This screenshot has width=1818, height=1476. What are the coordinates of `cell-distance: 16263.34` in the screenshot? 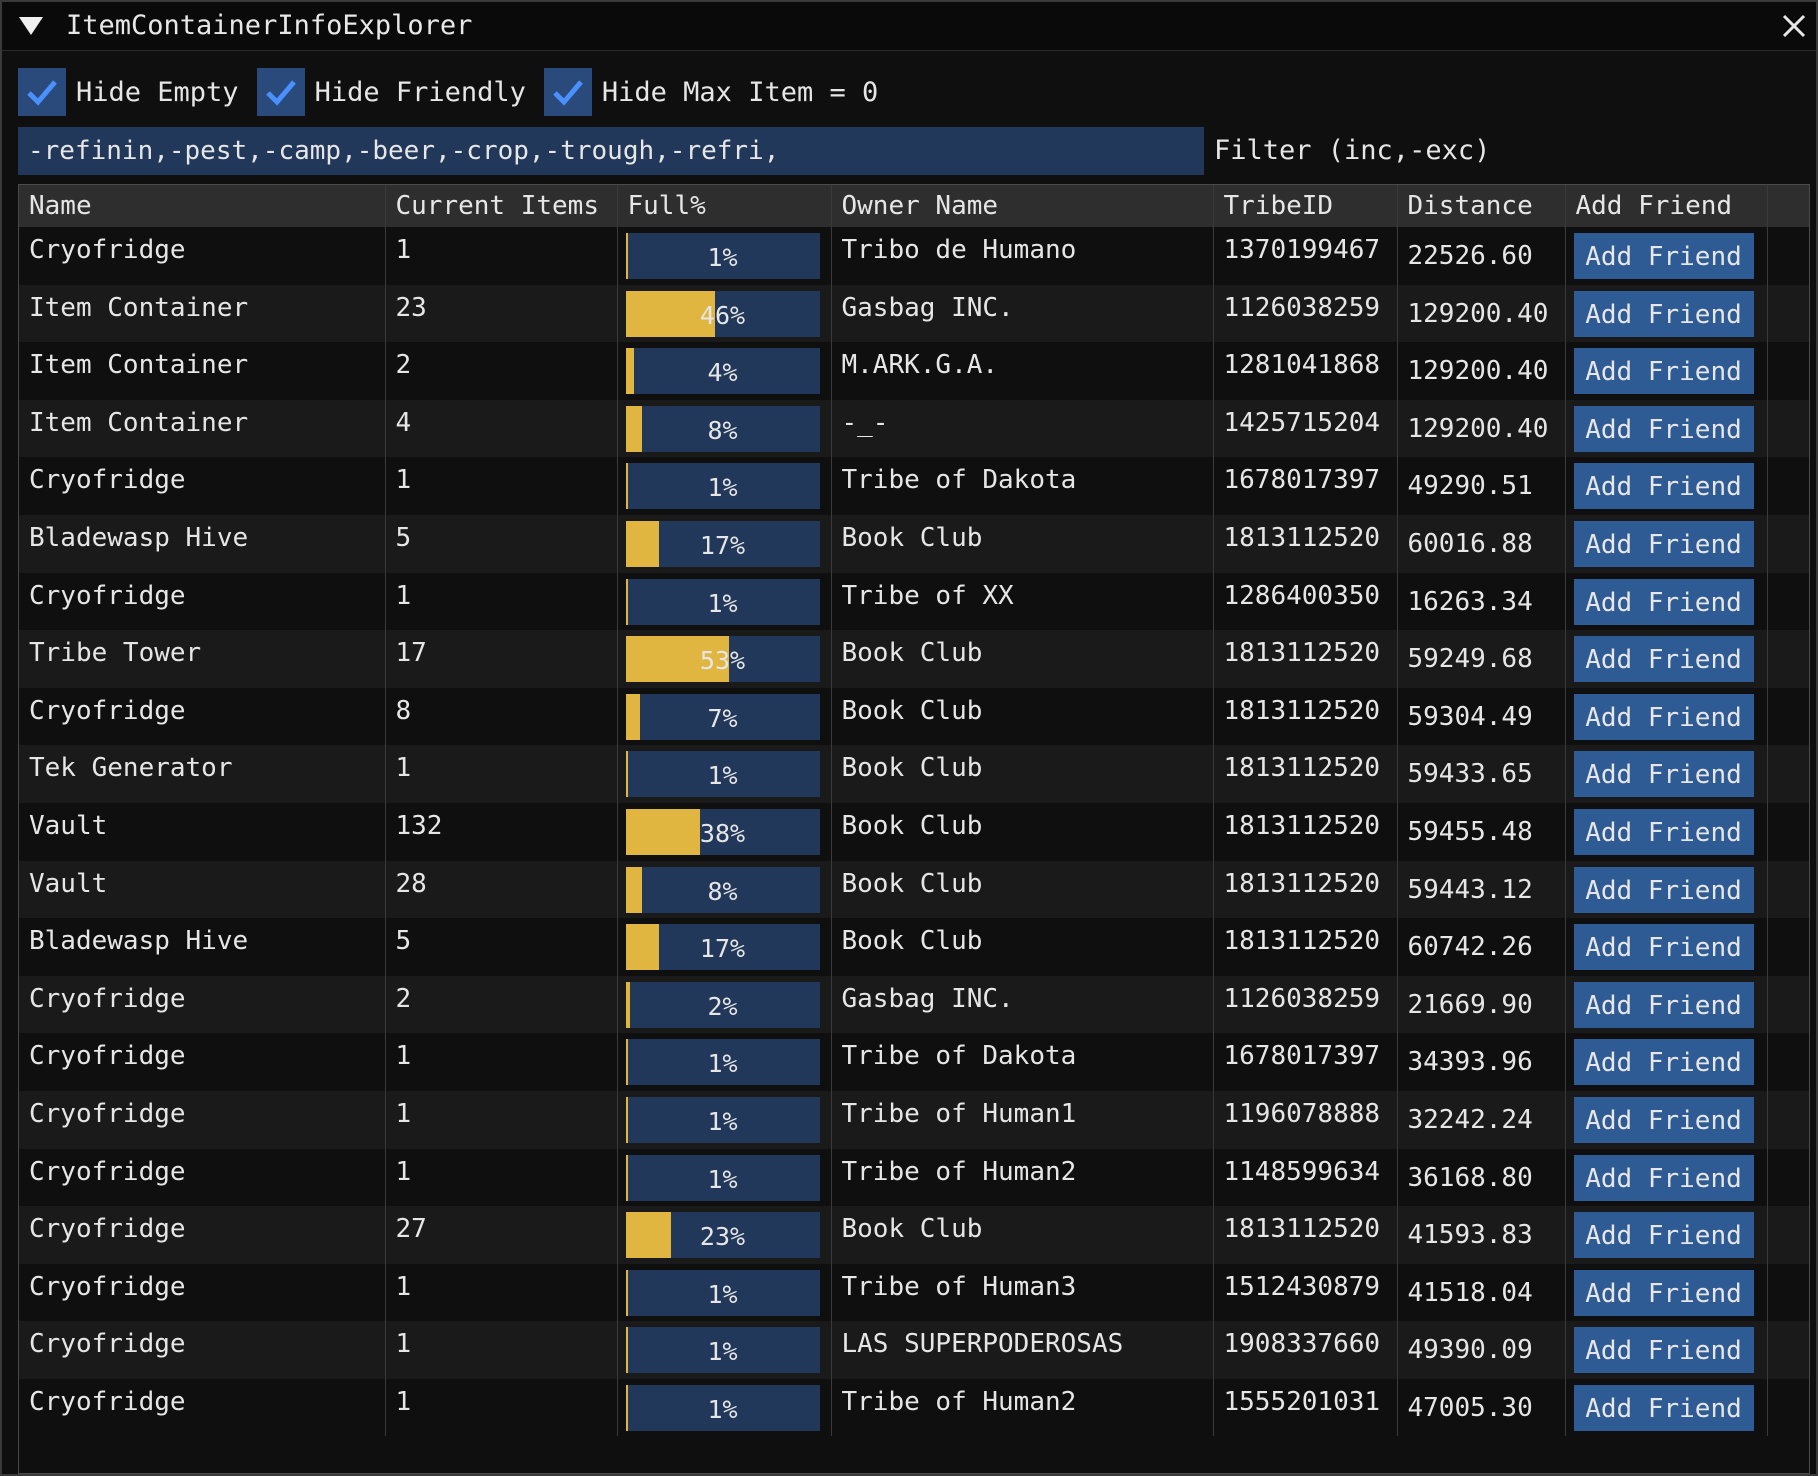 It's located at (1481, 601).